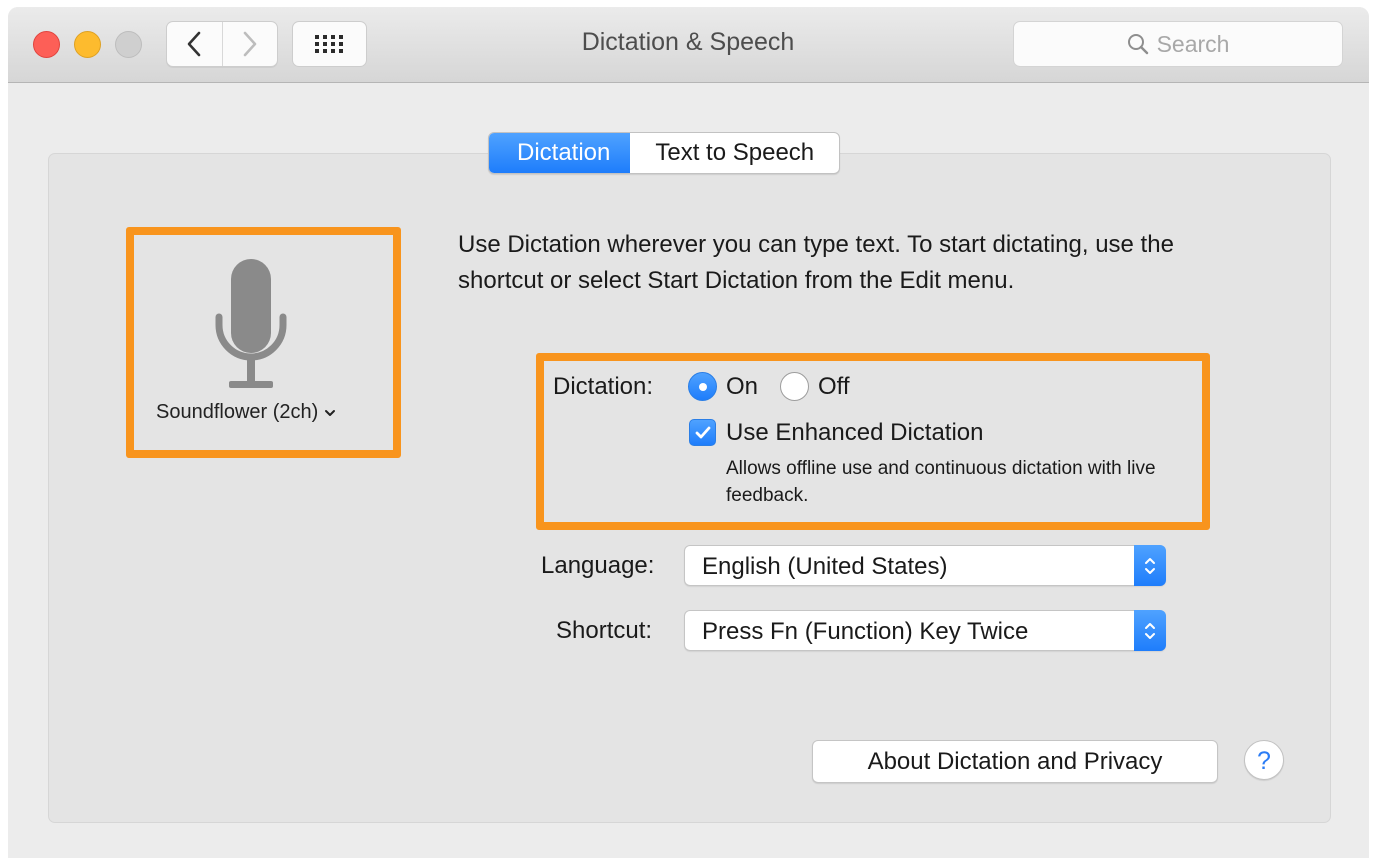 The height and width of the screenshot is (858, 1377). I want to click on dictation-on-radio, so click(702, 386).